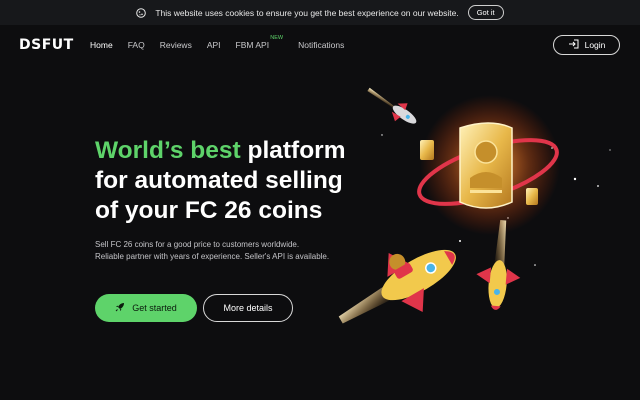 The height and width of the screenshot is (400, 640). Describe the element at coordinates (176, 45) in the screenshot. I see `nav-item-reviews: Reviews` at that location.